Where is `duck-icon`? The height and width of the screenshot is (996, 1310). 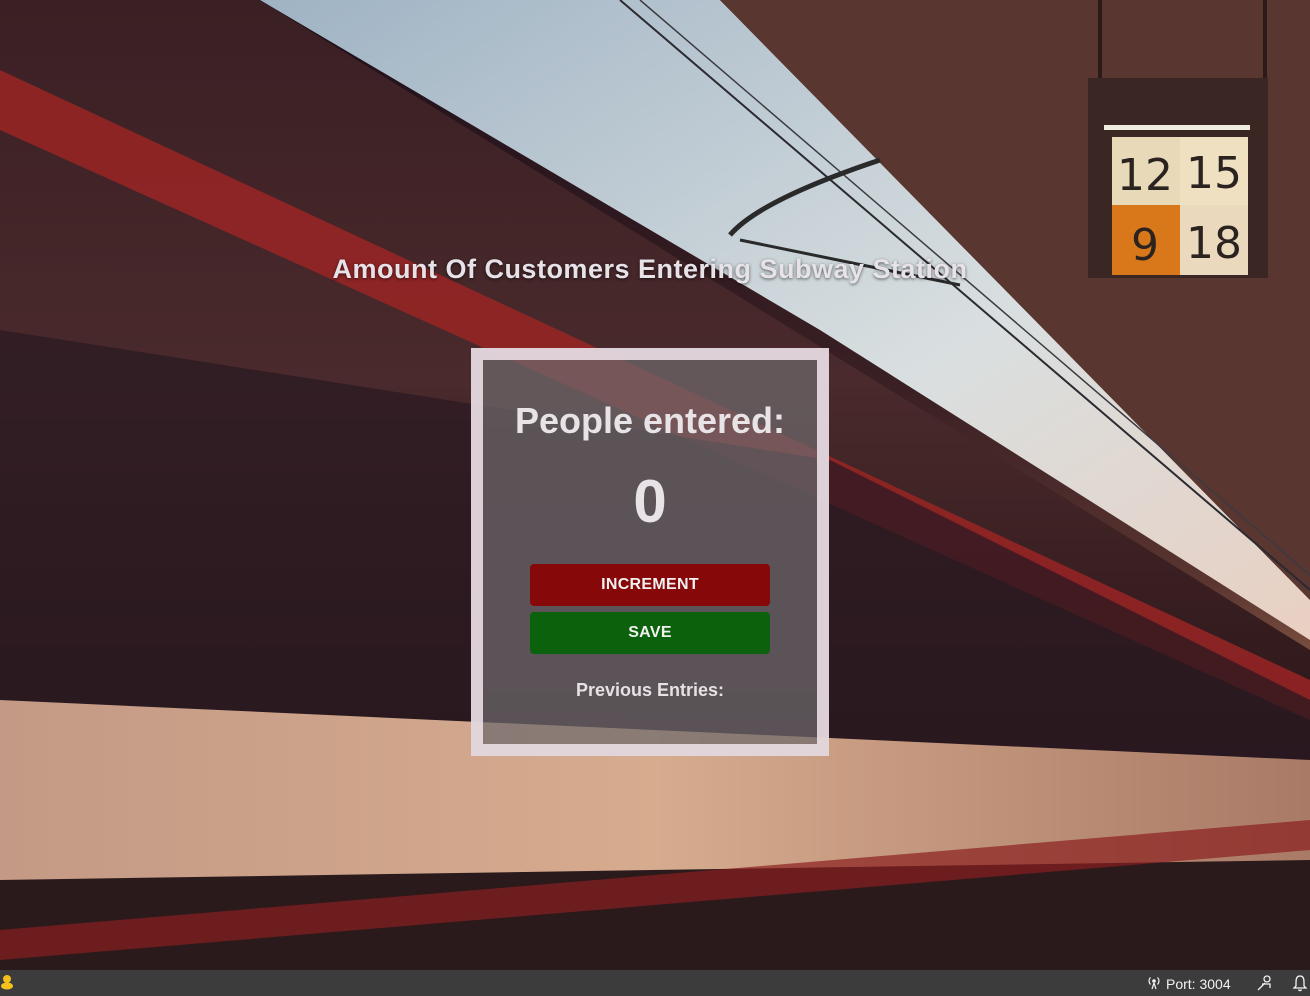
duck-icon is located at coordinates (8, 983).